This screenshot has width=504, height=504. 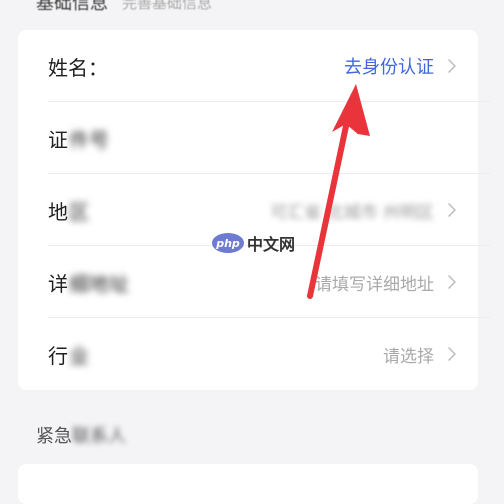 I want to click on label-text: 行, so click(x=58, y=355).